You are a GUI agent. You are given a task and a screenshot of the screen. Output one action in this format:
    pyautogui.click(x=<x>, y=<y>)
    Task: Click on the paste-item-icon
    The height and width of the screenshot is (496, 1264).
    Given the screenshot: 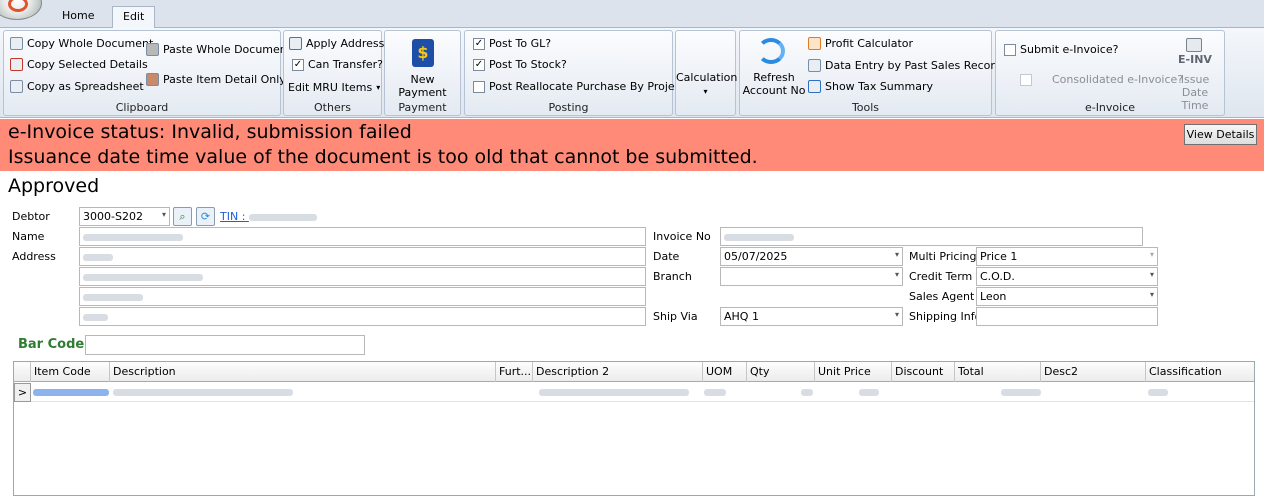 What is the action you would take?
    pyautogui.click(x=152, y=79)
    